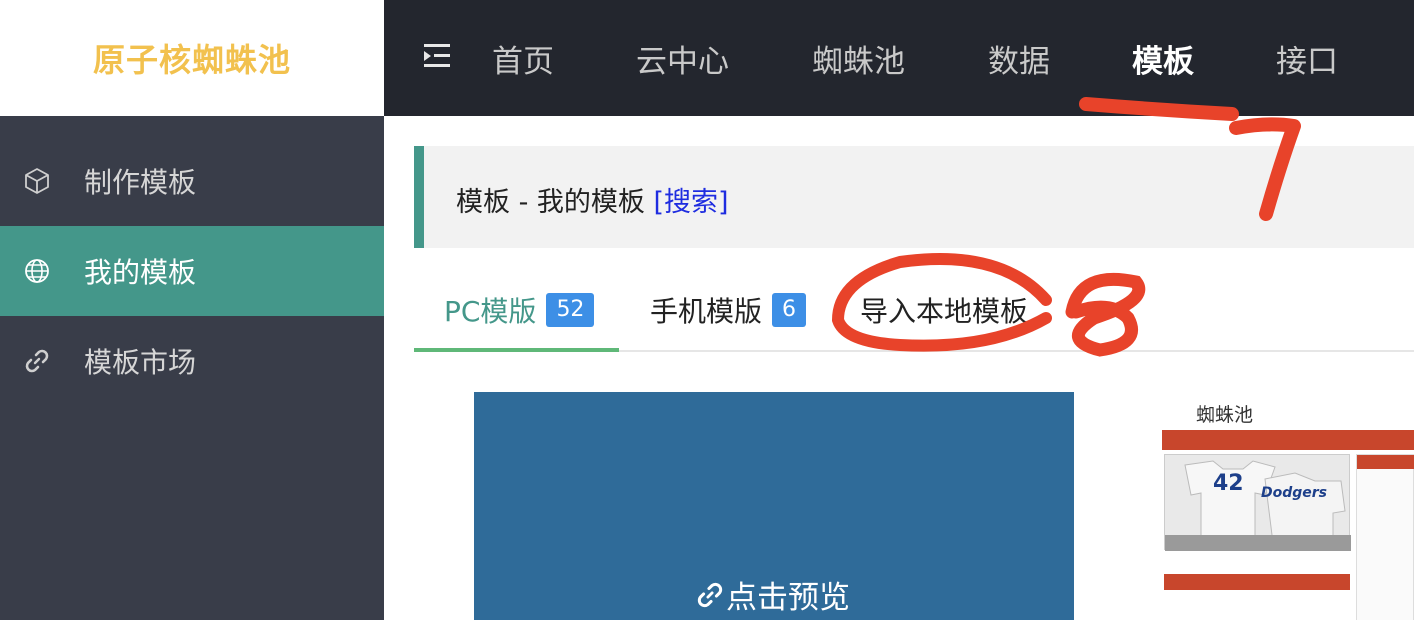 The width and height of the screenshot is (1414, 620). I want to click on logo-text: 原子核蜘蛛池, so click(191, 60).